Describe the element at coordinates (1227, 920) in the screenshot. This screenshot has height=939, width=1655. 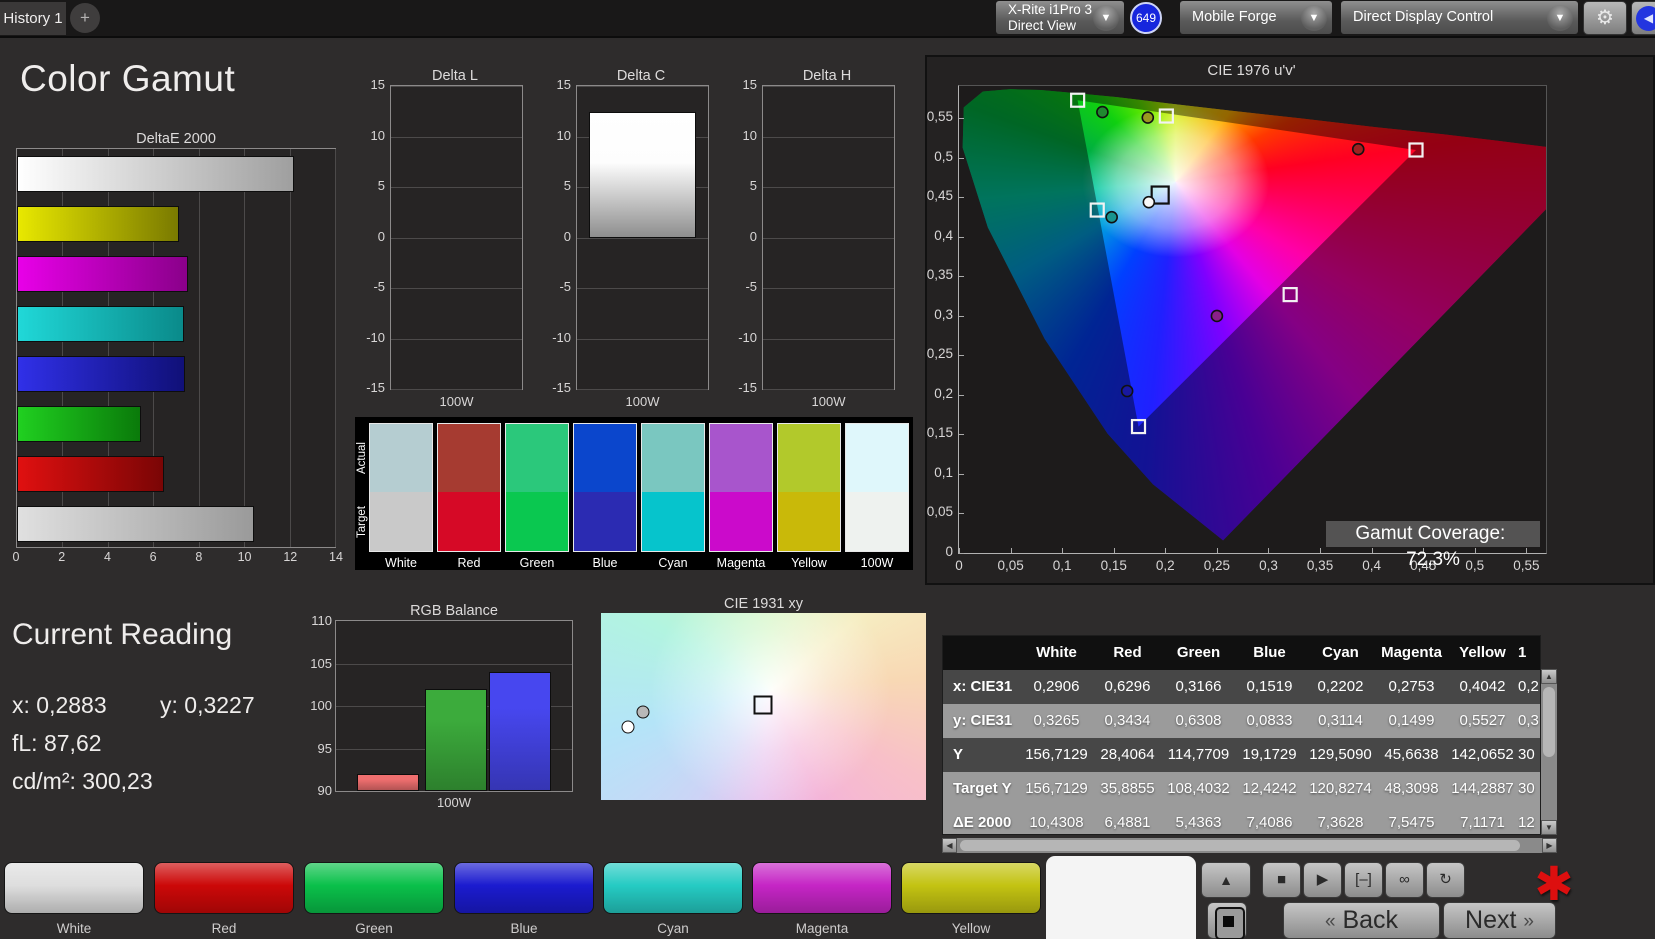
I see `layout-toggle-button` at that location.